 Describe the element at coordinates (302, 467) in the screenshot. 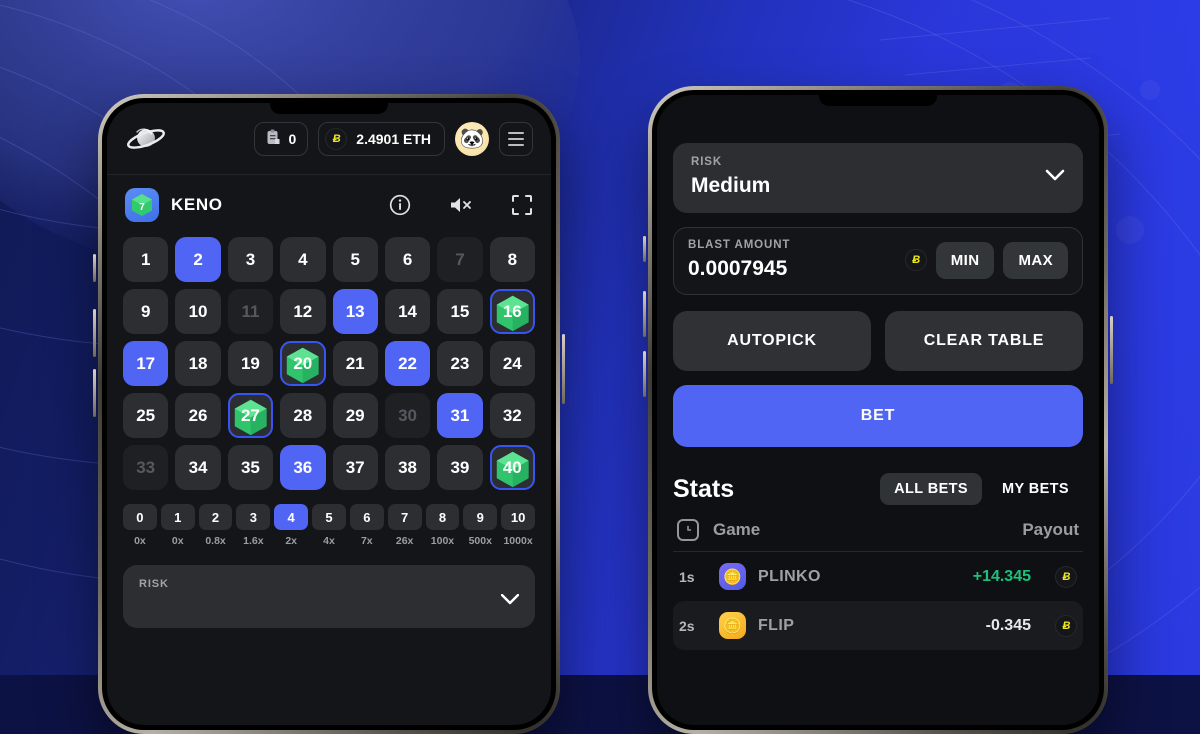

I see `keno-cell-36: 36` at that location.